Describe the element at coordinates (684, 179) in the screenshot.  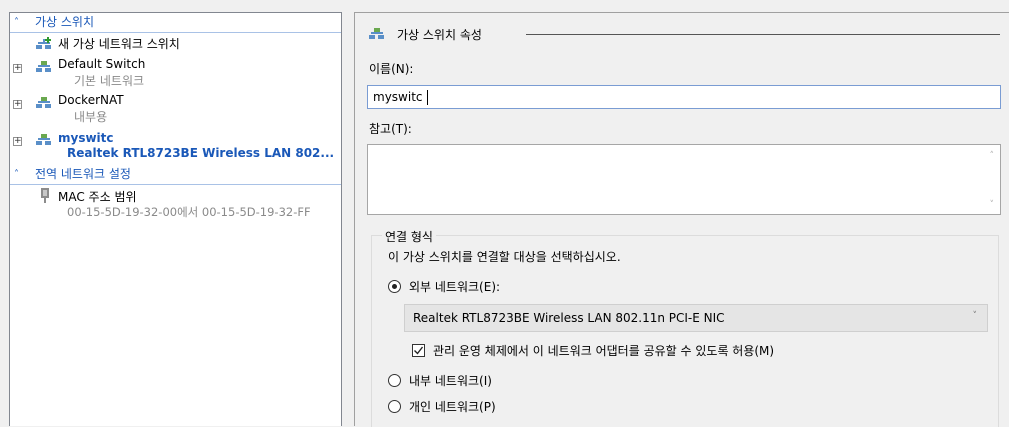
I see `notes-field: ˄ ˅` at that location.